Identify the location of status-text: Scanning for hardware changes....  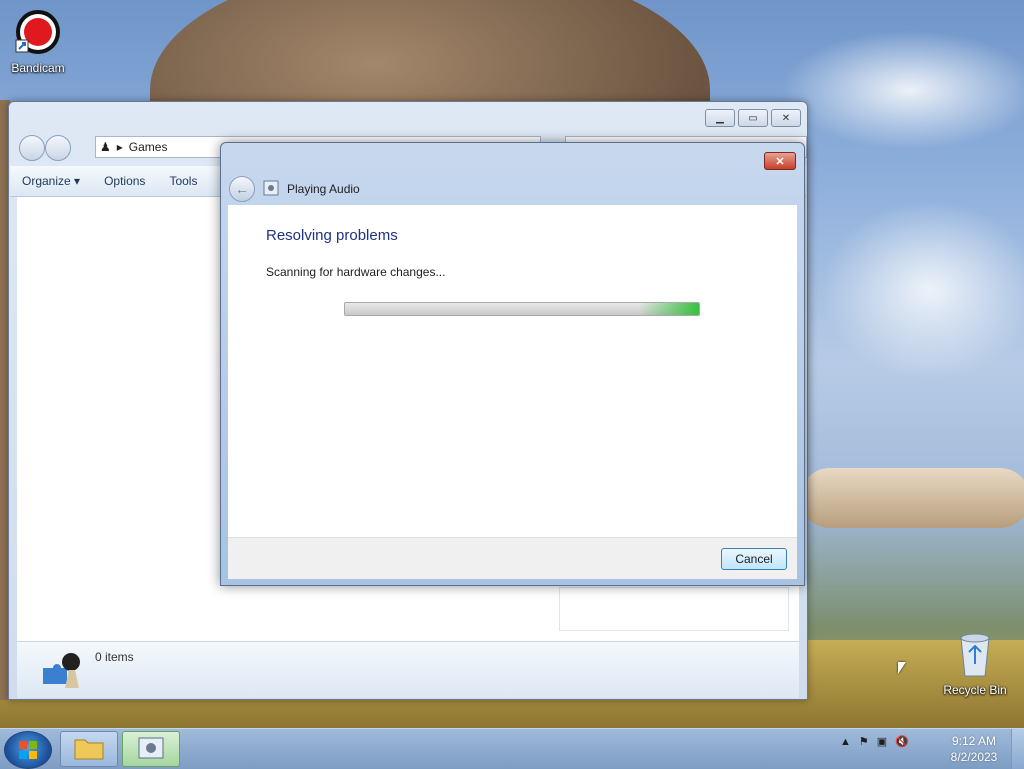
(356, 272).